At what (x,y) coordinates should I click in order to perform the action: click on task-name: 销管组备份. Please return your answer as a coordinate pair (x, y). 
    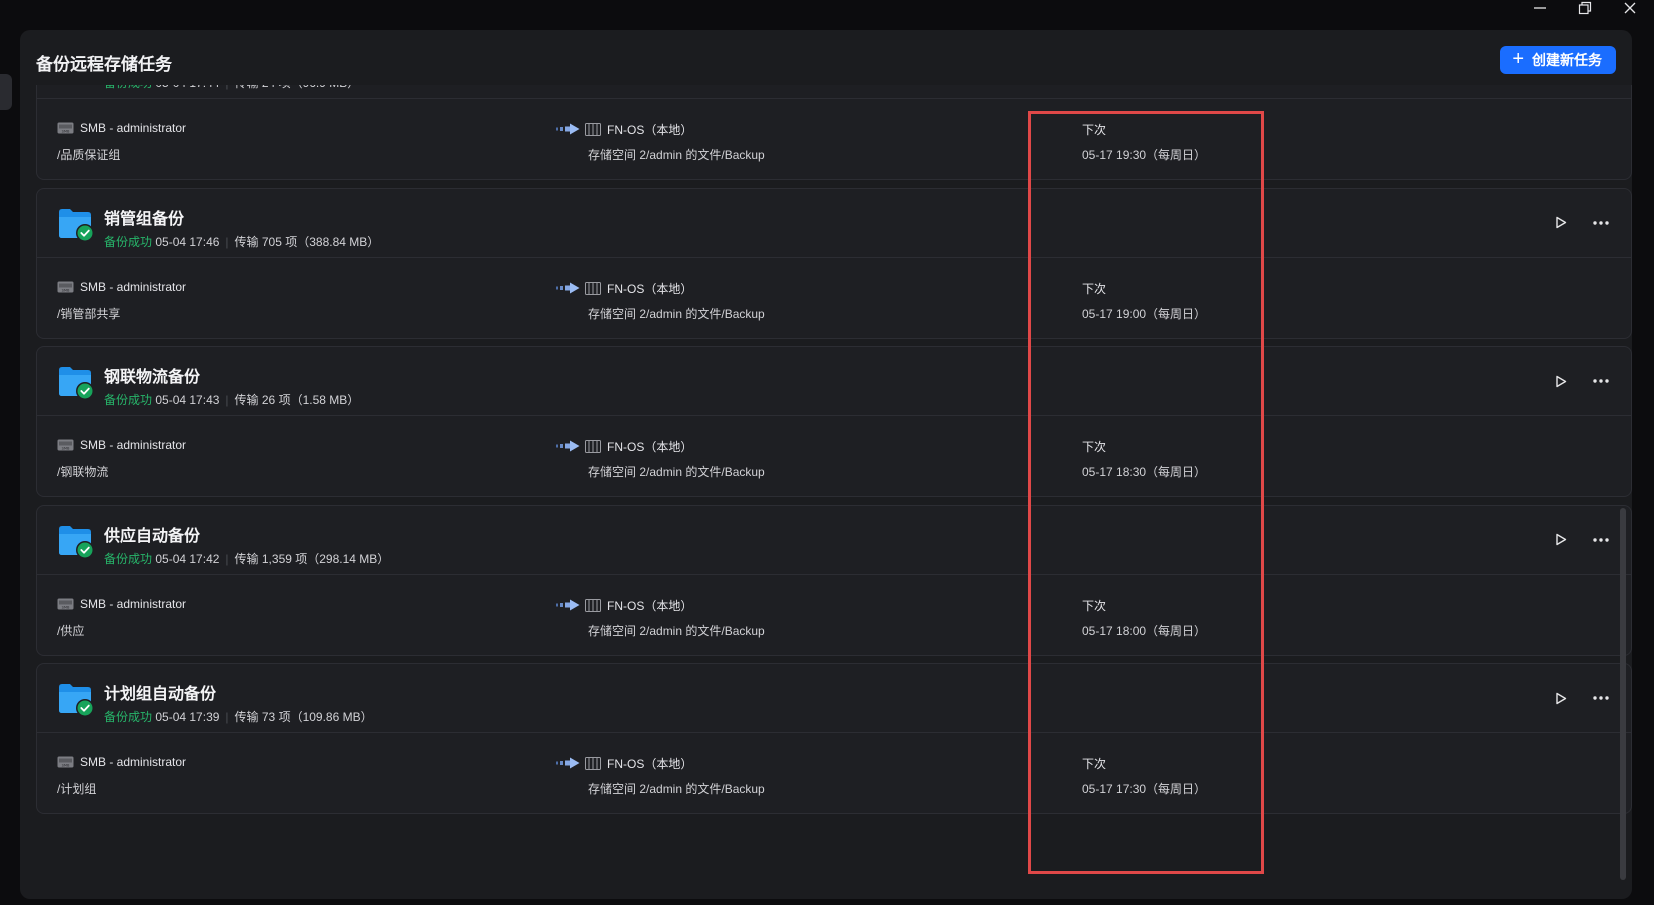
    Looking at the image, I should click on (144, 219).